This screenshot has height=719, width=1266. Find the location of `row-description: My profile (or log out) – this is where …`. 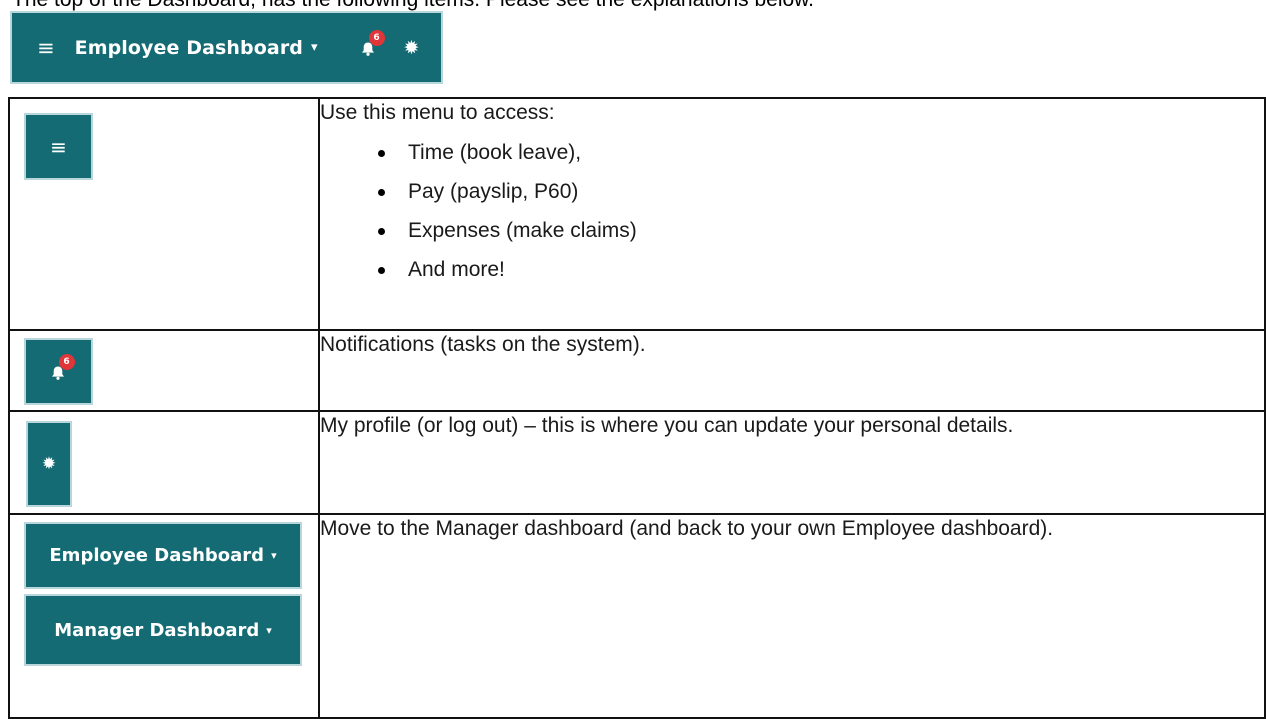

row-description: My profile (or log out) – this is where … is located at coordinates (667, 425).